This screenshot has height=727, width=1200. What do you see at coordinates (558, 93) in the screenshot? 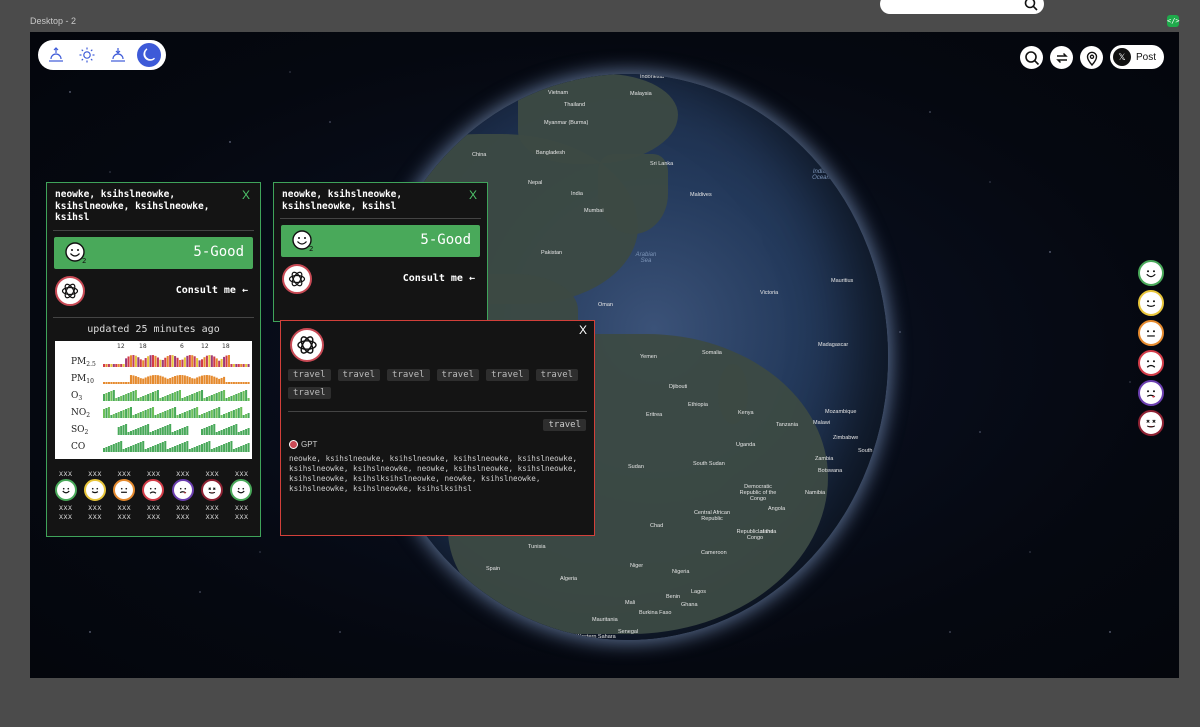
I see `map-label: Vietnam` at bounding box center [558, 93].